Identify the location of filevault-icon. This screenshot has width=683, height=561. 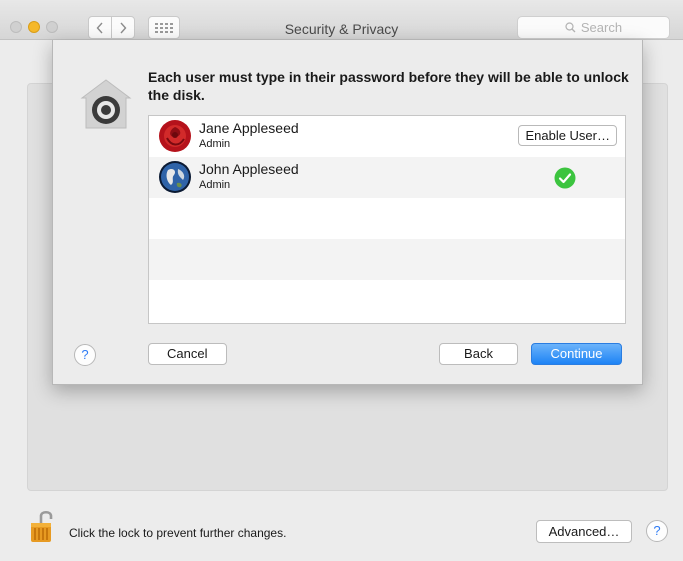
(106, 104).